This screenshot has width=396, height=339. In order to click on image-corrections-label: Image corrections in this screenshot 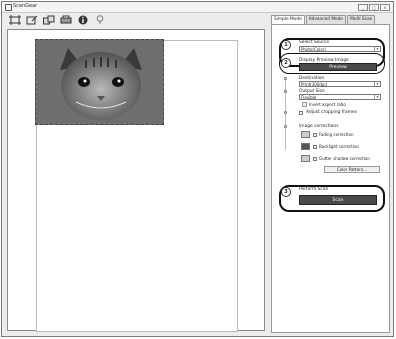, I will do `click(319, 126)`.